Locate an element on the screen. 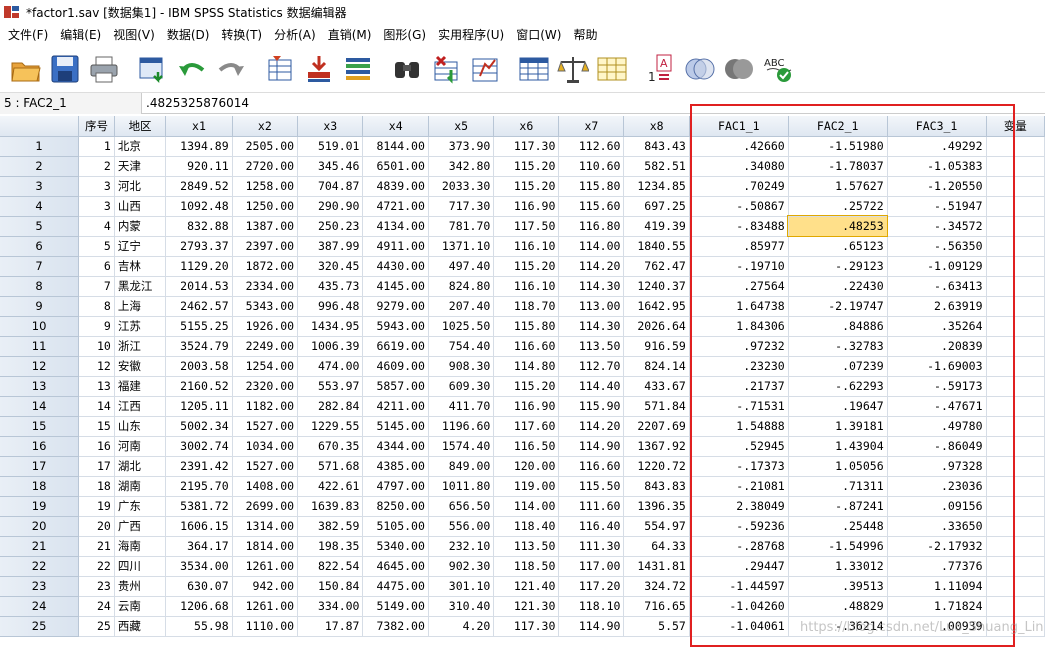 The height and width of the screenshot is (652, 1045). grid-corner is located at coordinates (40, 126).